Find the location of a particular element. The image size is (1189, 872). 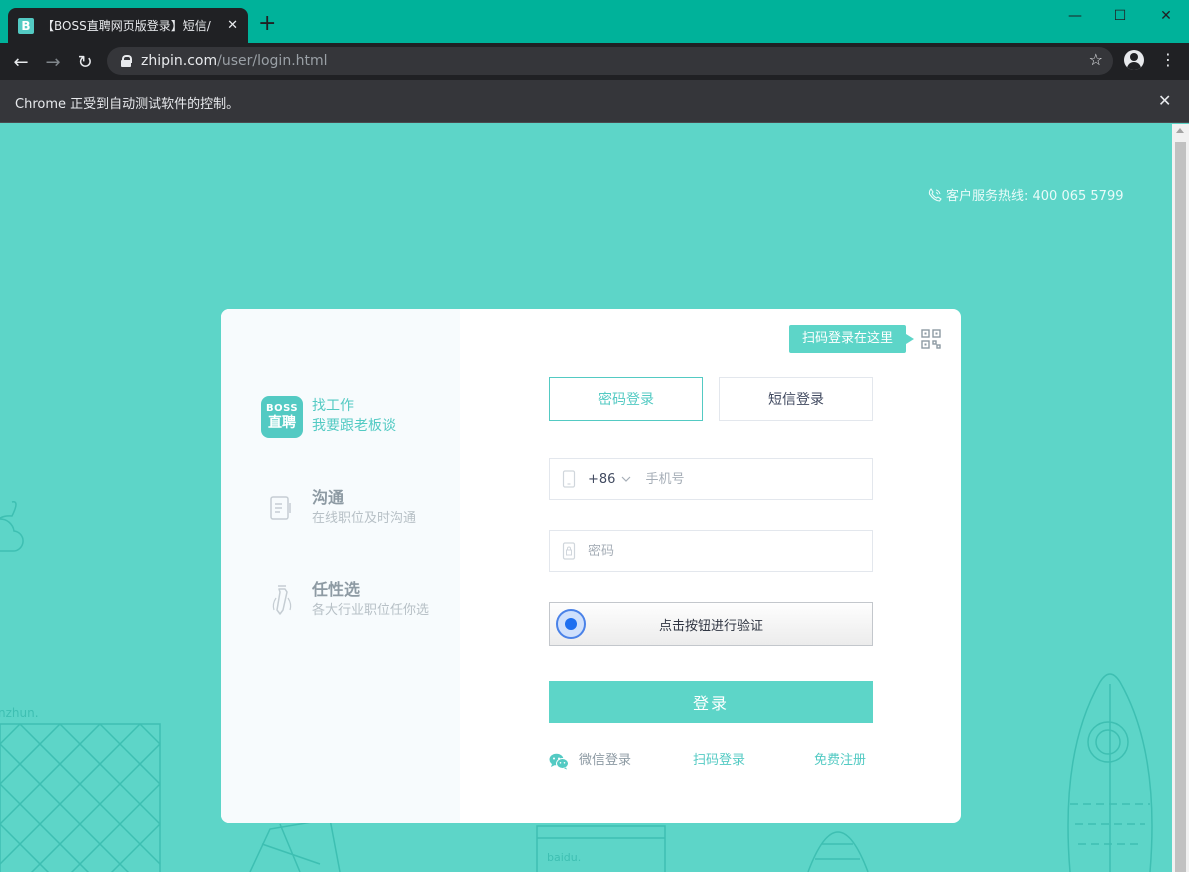

minimize-button: — is located at coordinates (1075, 16).